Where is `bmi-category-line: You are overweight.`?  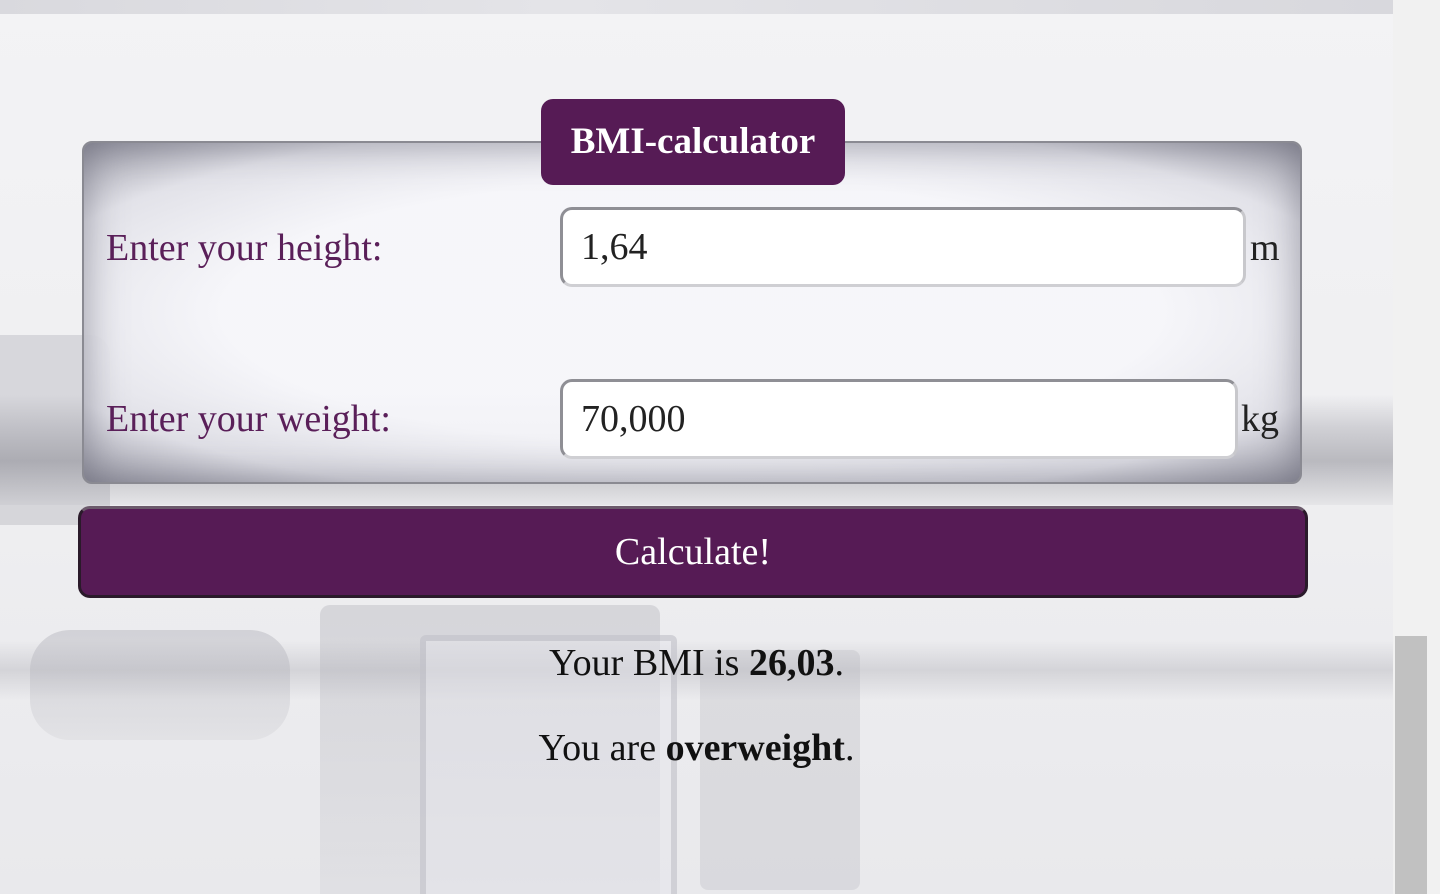 bmi-category-line: You are overweight. is located at coordinates (696, 748).